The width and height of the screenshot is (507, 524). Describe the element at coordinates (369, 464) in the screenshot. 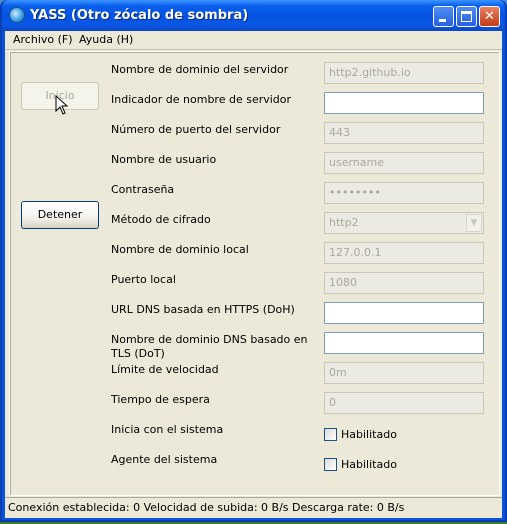

I see `system-proxy-checkbox-label: Habilitado` at that location.